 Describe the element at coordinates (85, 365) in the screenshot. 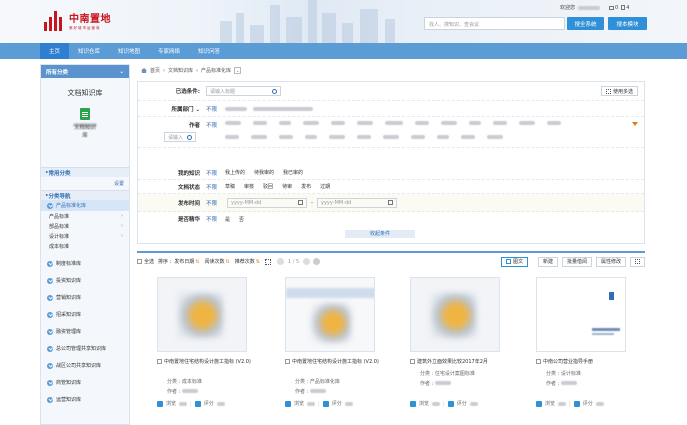

I see `sidebar-item: 战区公司共享知识库` at that location.